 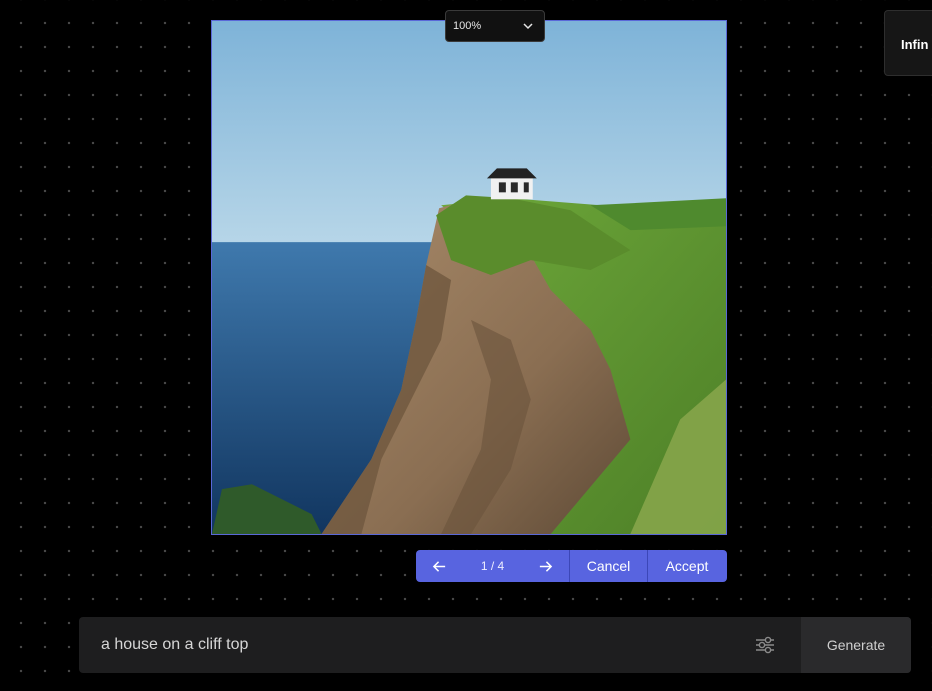 I want to click on top-right-panel: Infin, so click(x=908, y=43).